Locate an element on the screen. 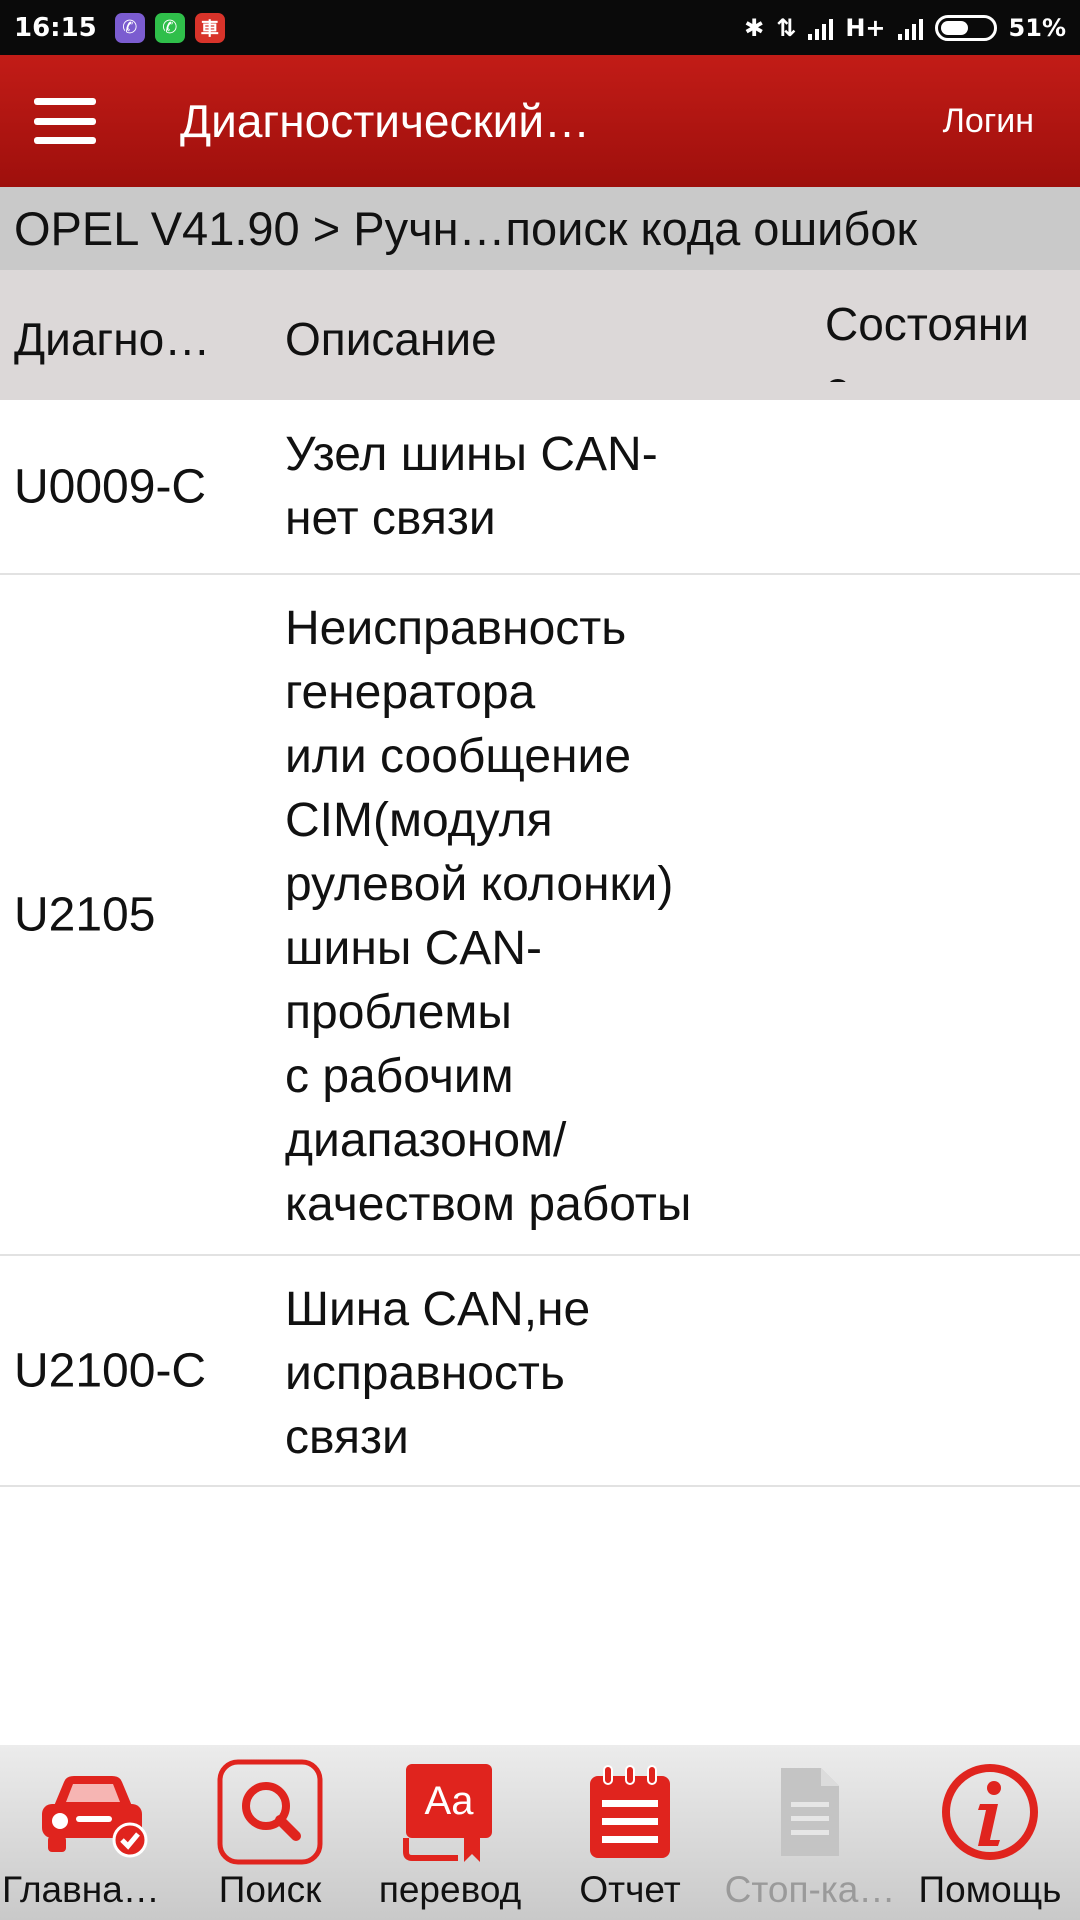 The image size is (1080, 1920). search-icon is located at coordinates (270, 1812).